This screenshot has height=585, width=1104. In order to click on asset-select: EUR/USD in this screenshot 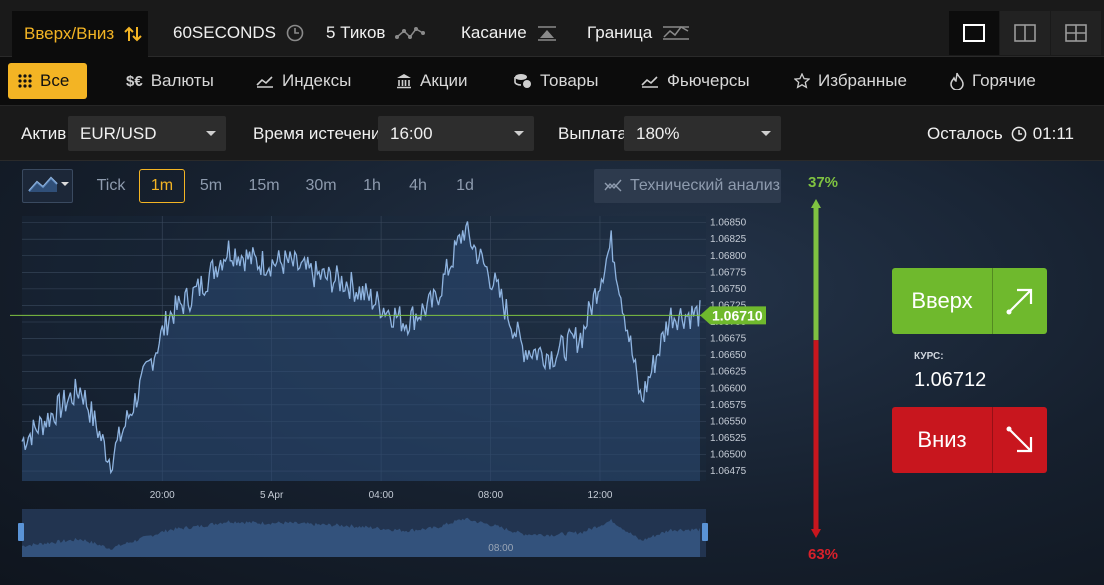, I will do `click(147, 133)`.